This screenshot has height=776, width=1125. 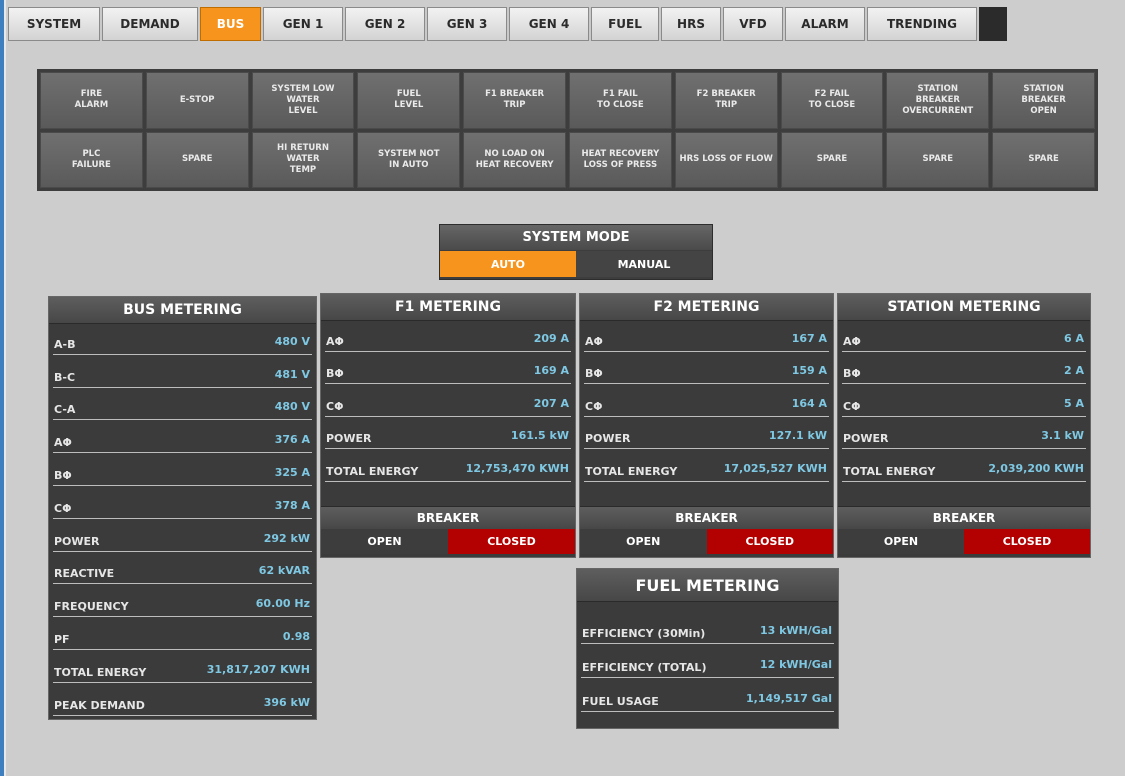 What do you see at coordinates (197, 100) in the screenshot?
I see `alarm-e-stop: E-STOP` at bounding box center [197, 100].